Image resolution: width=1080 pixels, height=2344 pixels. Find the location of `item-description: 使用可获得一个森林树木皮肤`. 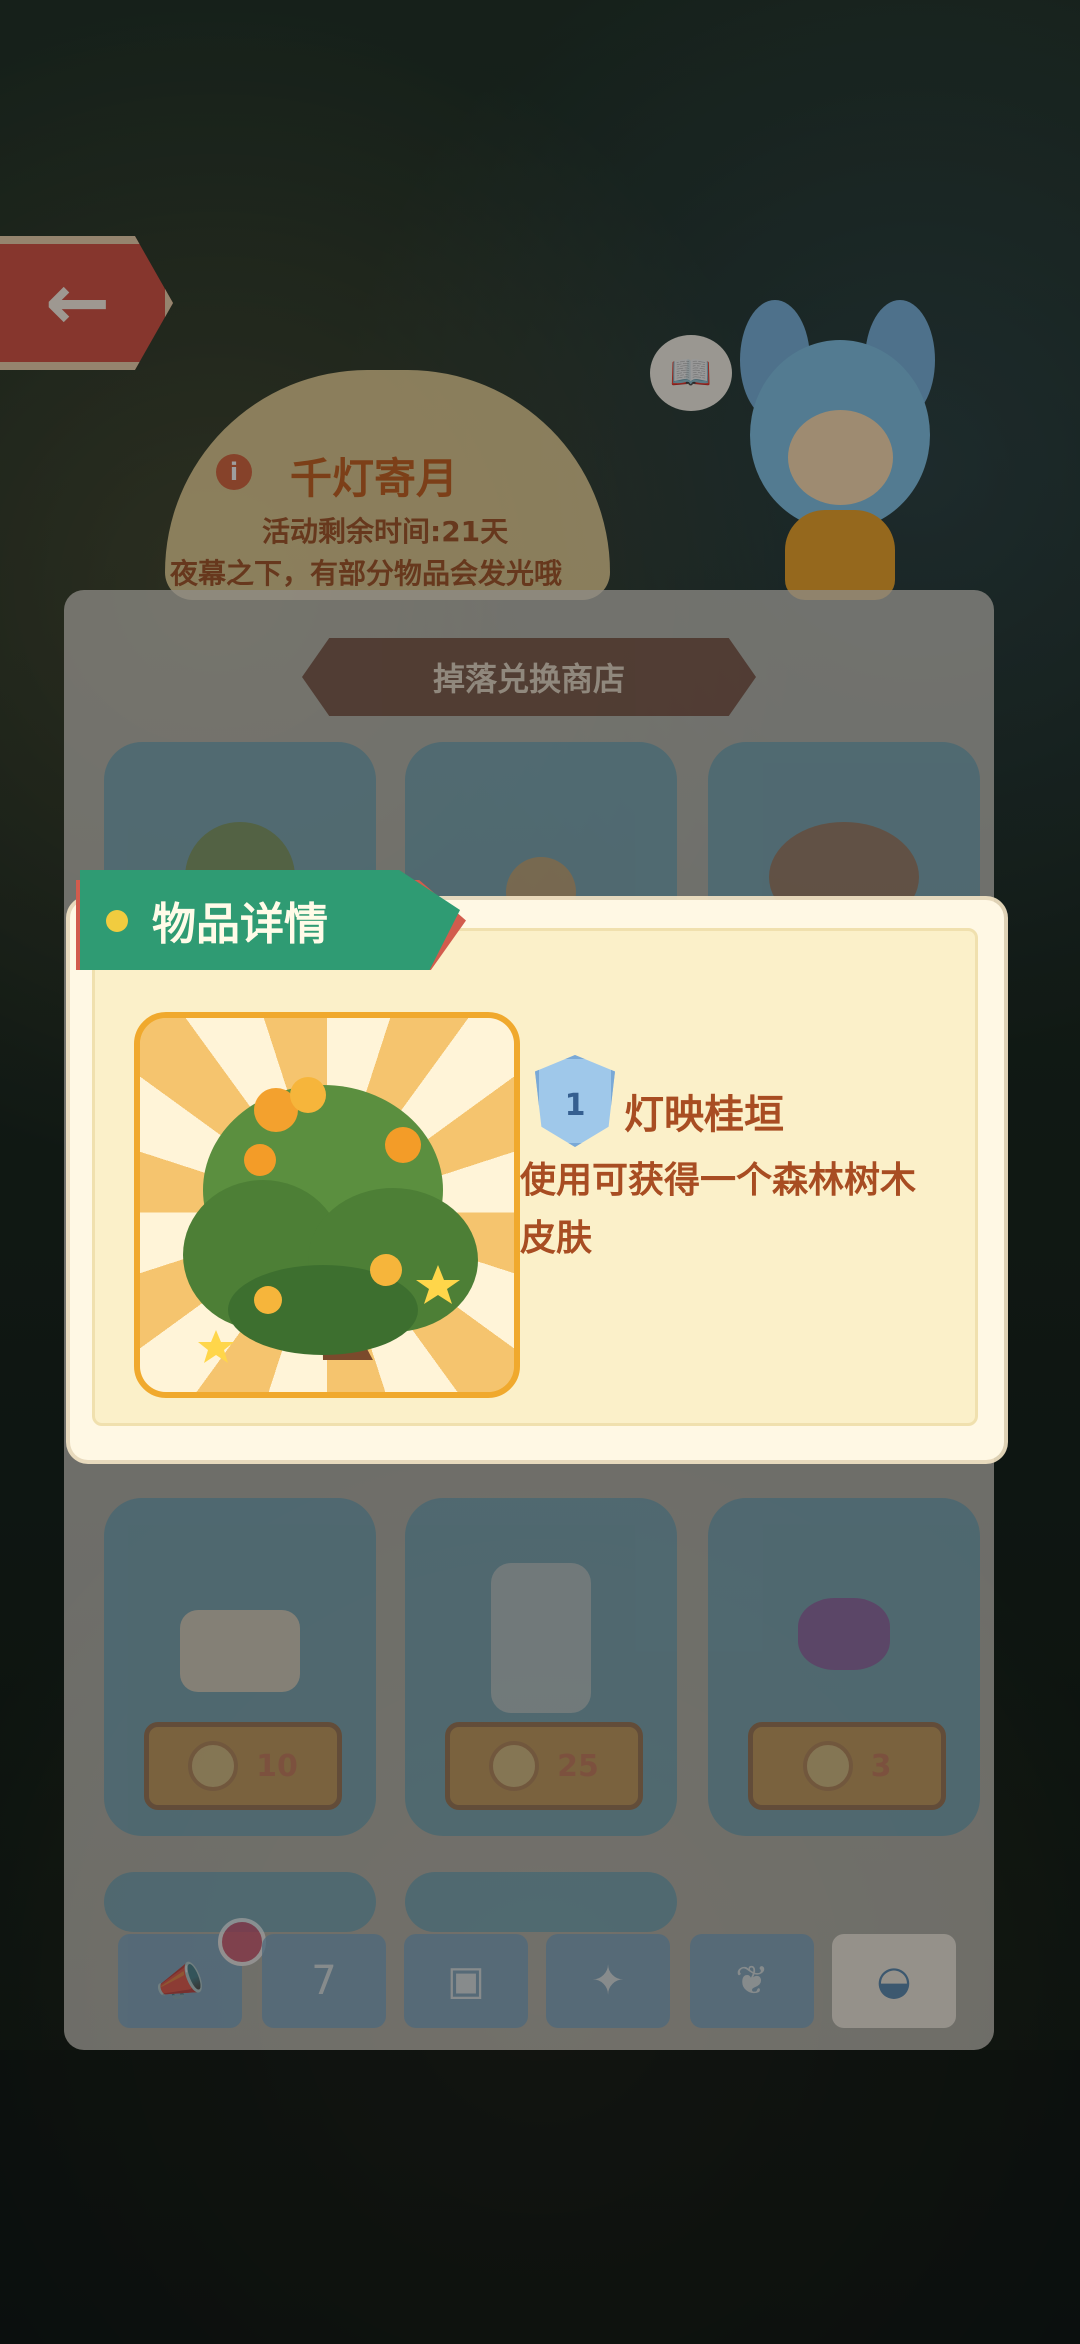

item-description: 使用可获得一个森林树木皮肤 is located at coordinates (718, 1209).